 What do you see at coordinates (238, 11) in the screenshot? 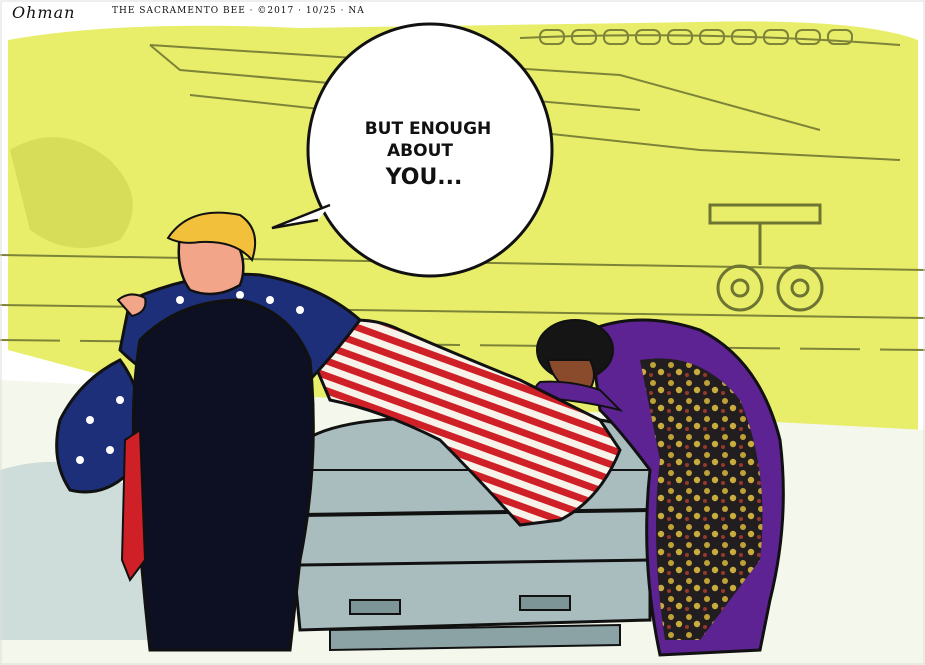
I see `credit-line: THE SACRAMENTO BEE · ©2017 · 10/25 · NA` at bounding box center [238, 11].